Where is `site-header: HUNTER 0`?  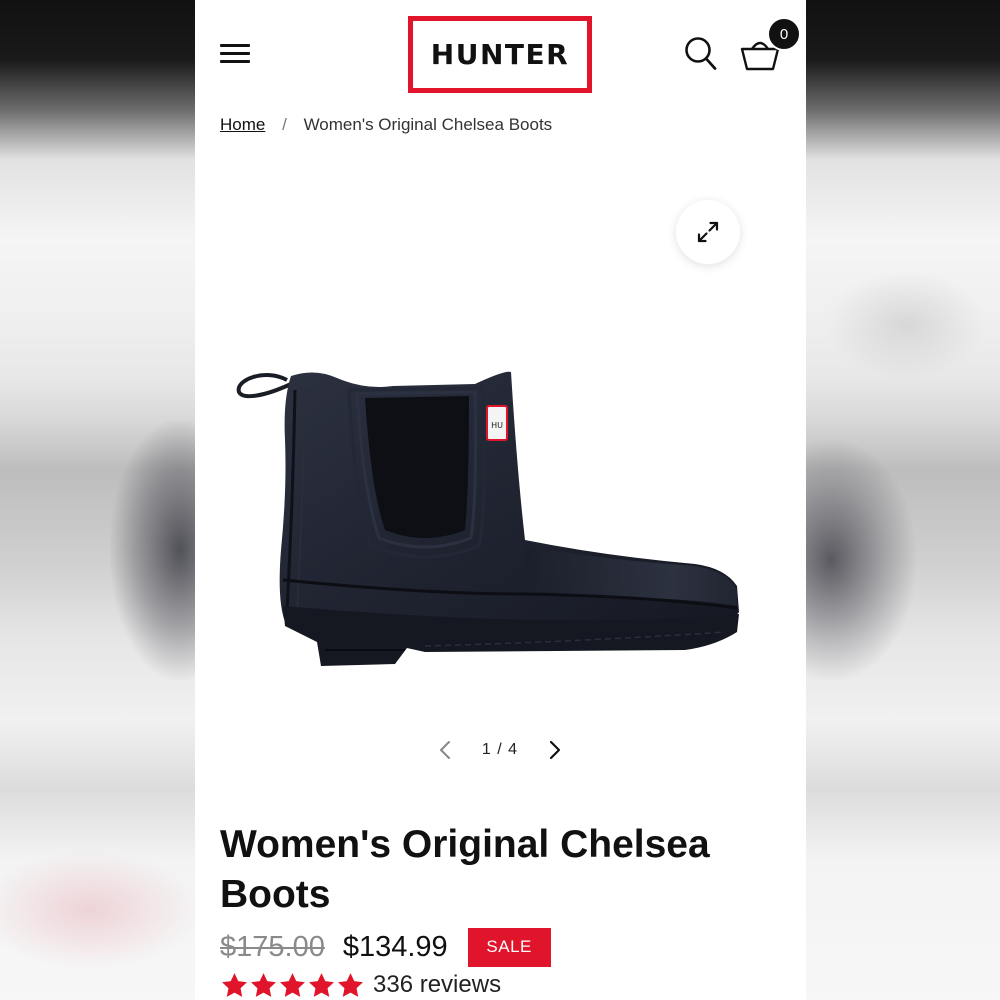
site-header: HUNTER 0 is located at coordinates (500, 54).